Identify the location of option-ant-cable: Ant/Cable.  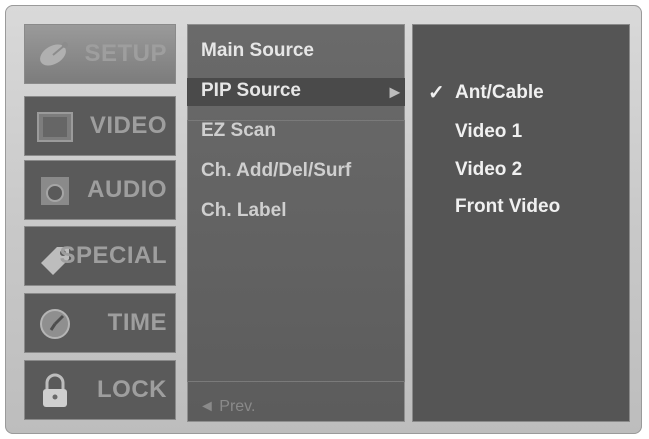
(499, 93).